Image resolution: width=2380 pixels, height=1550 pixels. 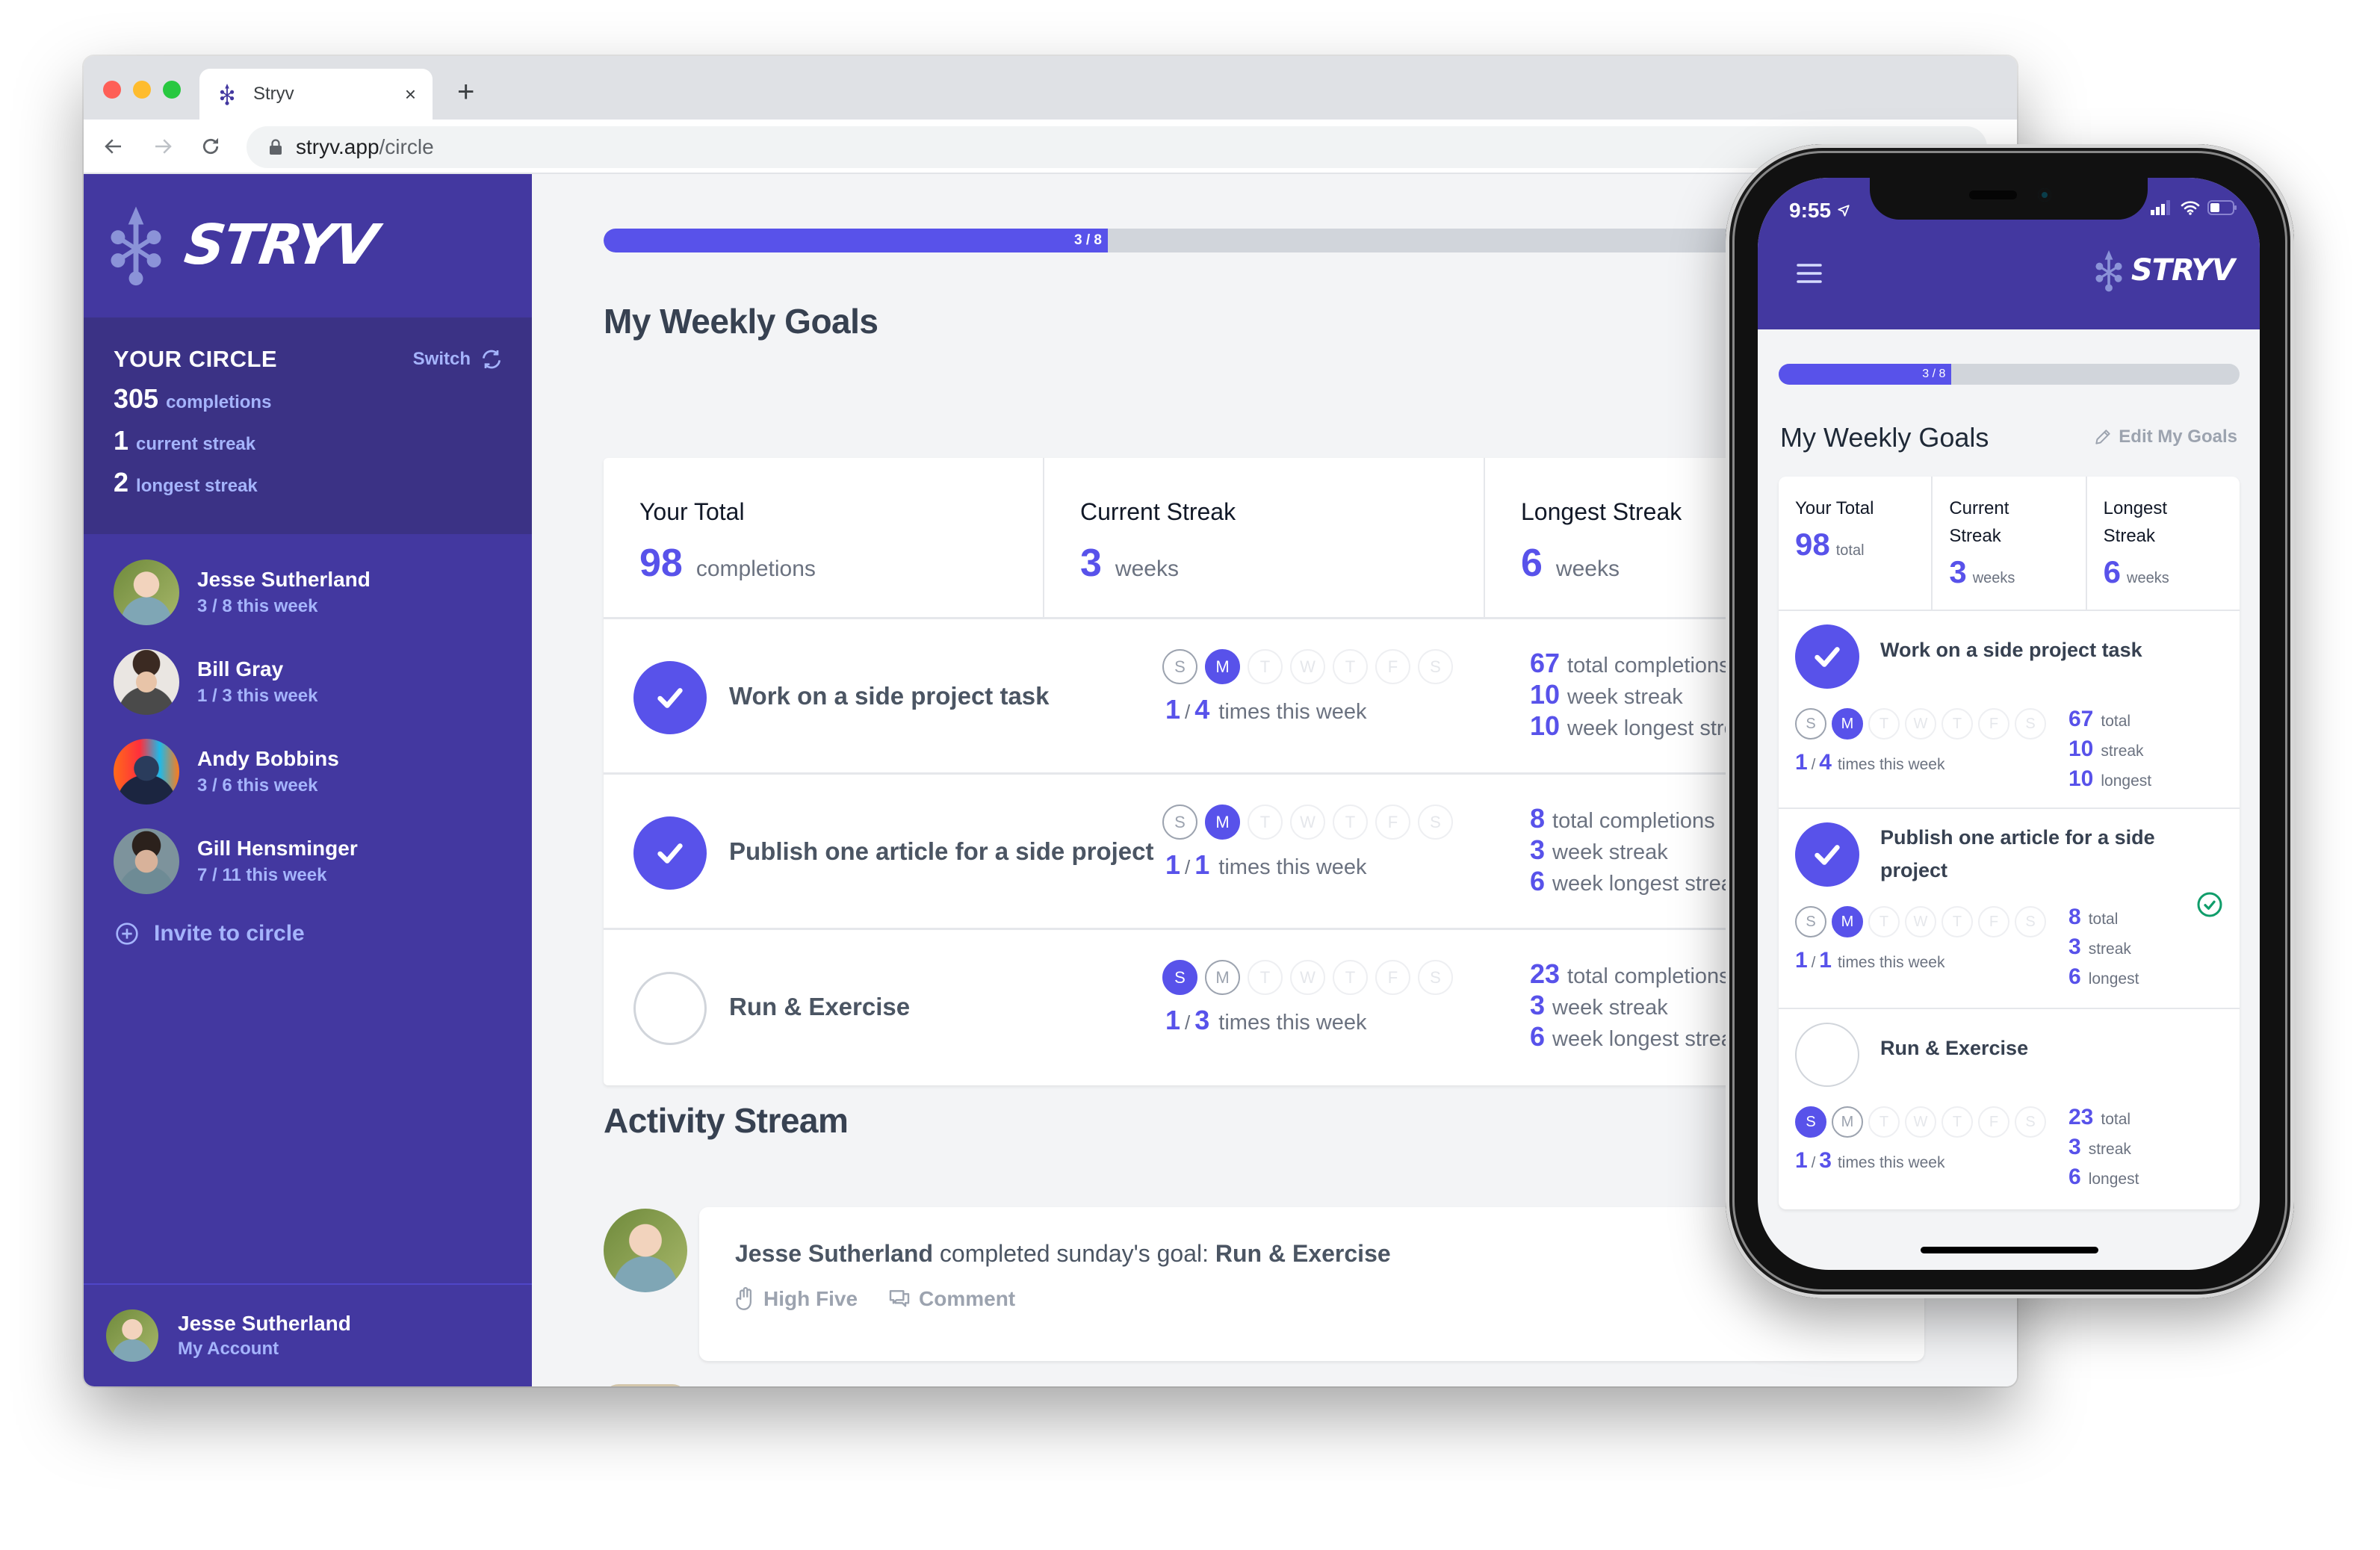 What do you see at coordinates (323, 771) in the screenshot?
I see `member-item: Andy Bobbins 3 / 6 this week` at bounding box center [323, 771].